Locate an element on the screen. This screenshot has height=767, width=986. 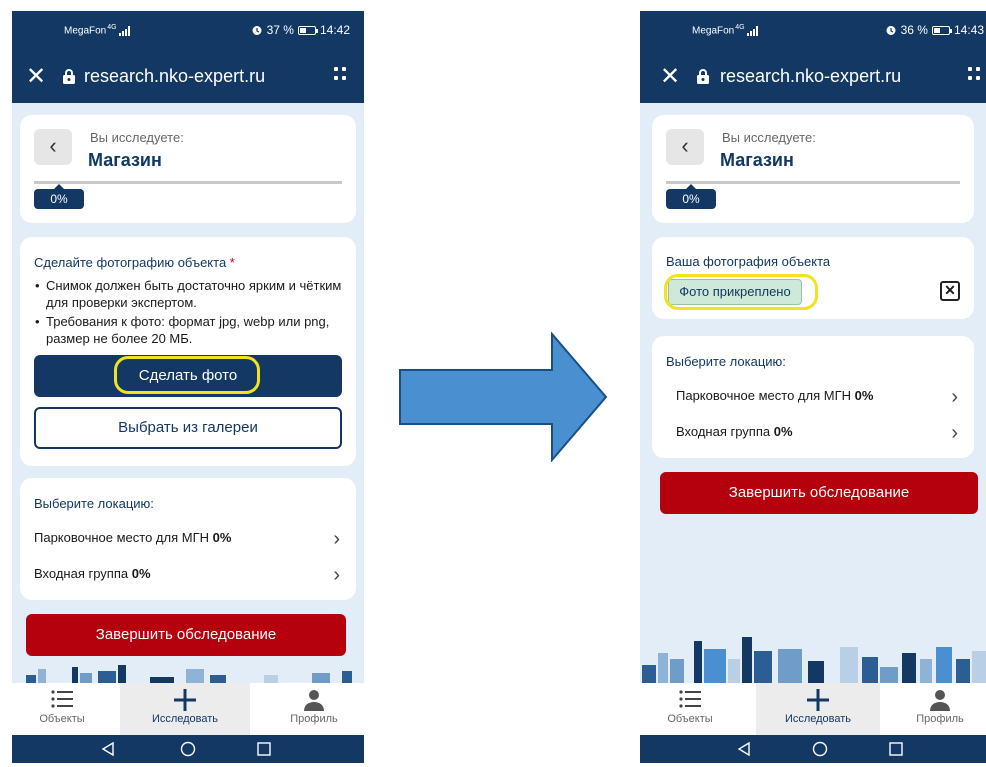
battery-percent: 36 % is located at coordinates (914, 30).